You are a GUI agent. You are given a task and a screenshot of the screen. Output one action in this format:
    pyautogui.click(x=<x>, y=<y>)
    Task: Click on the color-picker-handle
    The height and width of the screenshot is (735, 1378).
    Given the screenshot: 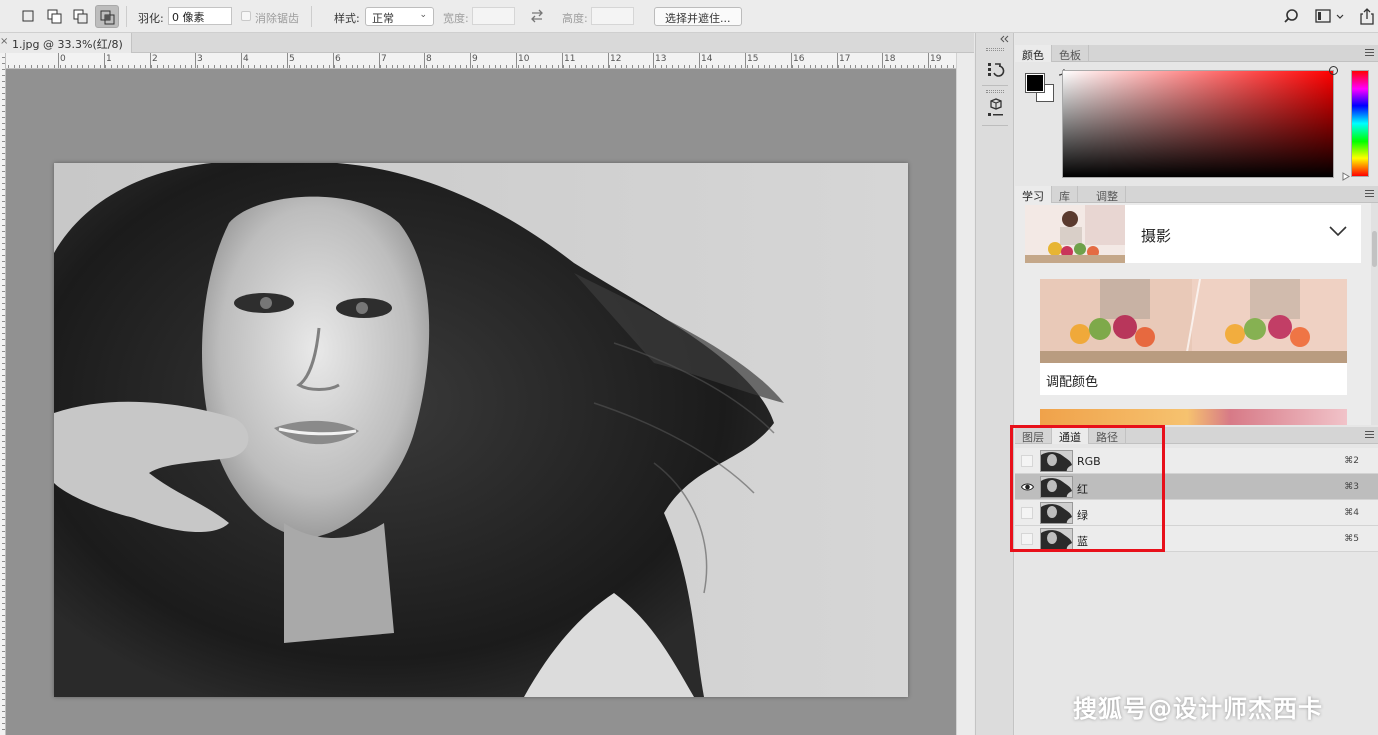 What is the action you would take?
    pyautogui.click(x=1333, y=70)
    